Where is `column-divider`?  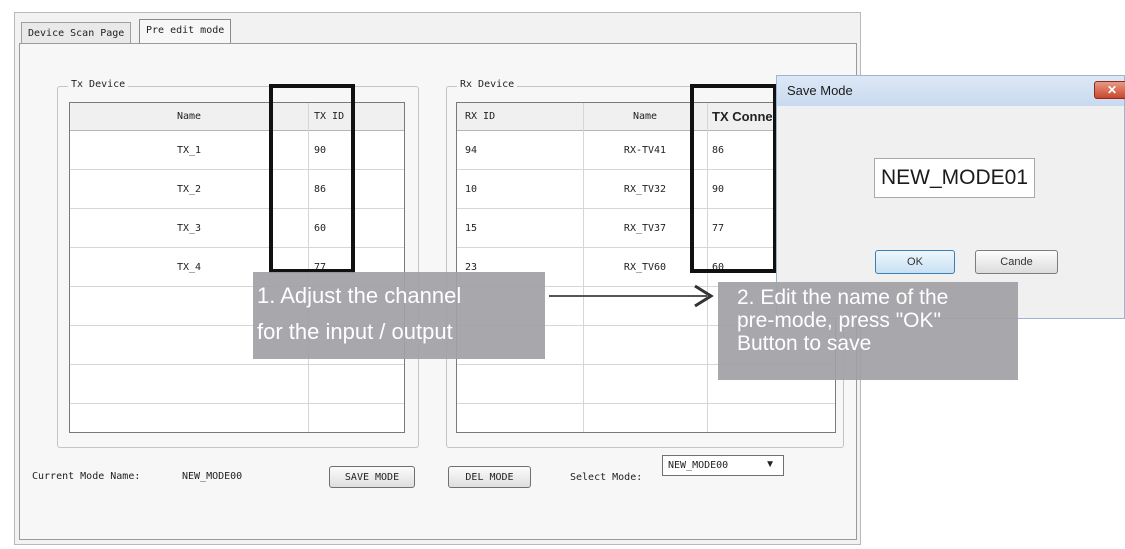
column-divider is located at coordinates (583, 267).